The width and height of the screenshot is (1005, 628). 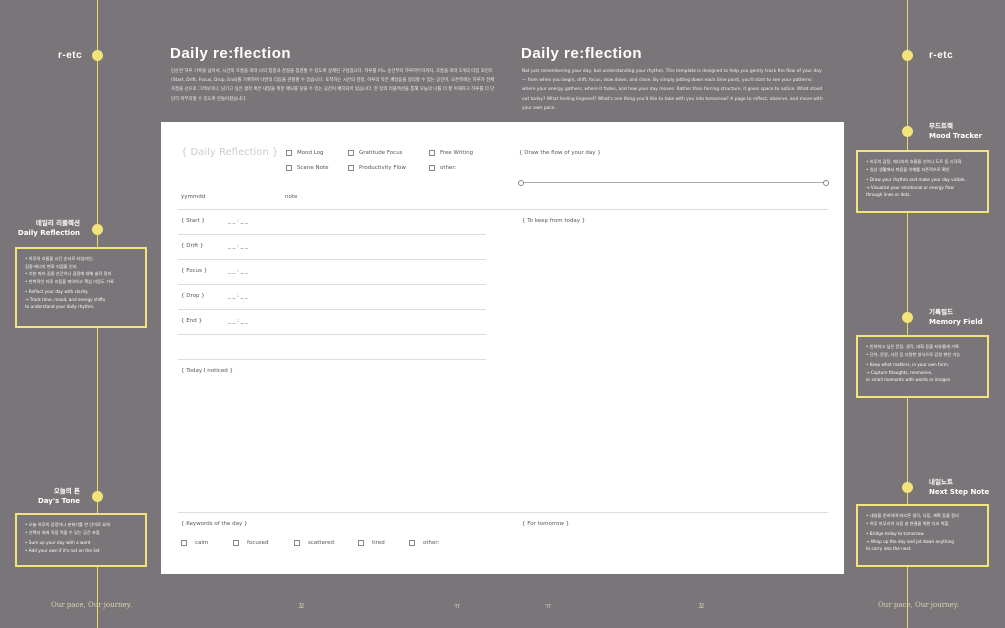 What do you see at coordinates (314, 543) in the screenshot?
I see `keyword-scattered: scattered` at bounding box center [314, 543].